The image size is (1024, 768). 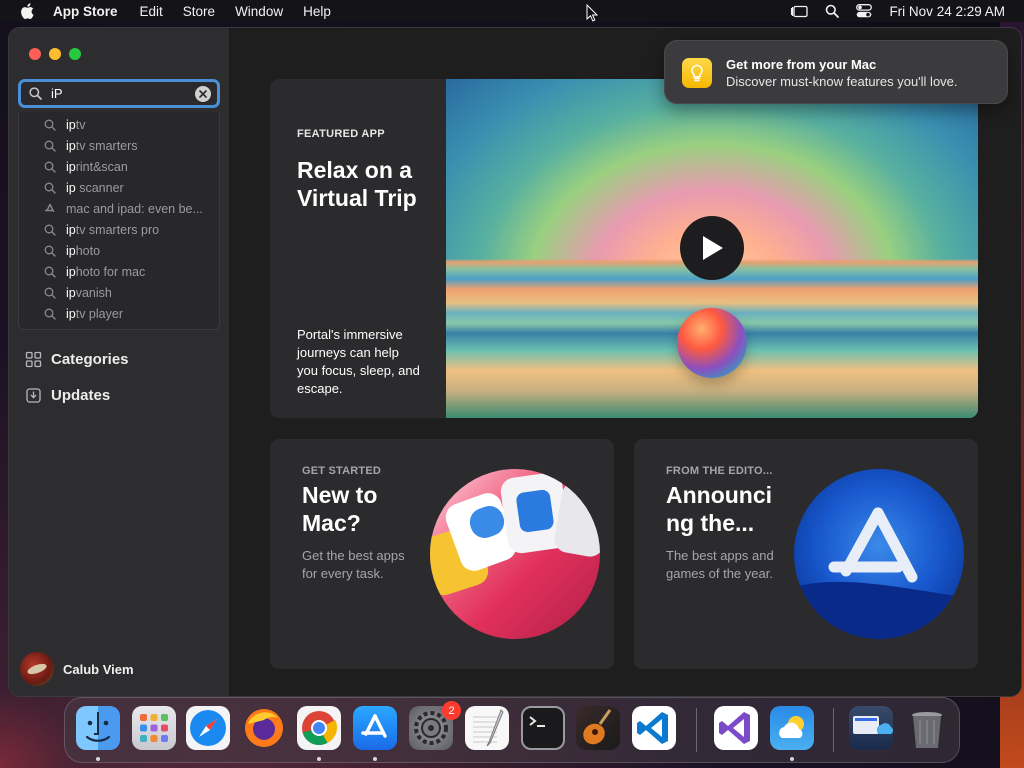 What do you see at coordinates (512, 730) in the screenshot?
I see `dock: 2` at bounding box center [512, 730].